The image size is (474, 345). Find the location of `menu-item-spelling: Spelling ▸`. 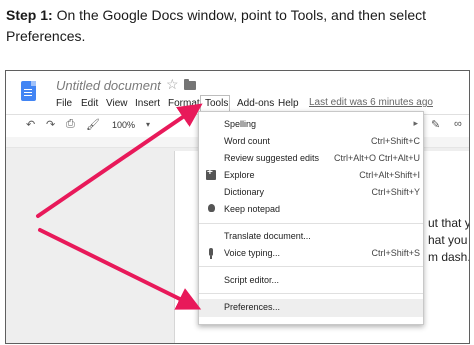

menu-item-spelling: Spelling ▸ is located at coordinates (311, 124).